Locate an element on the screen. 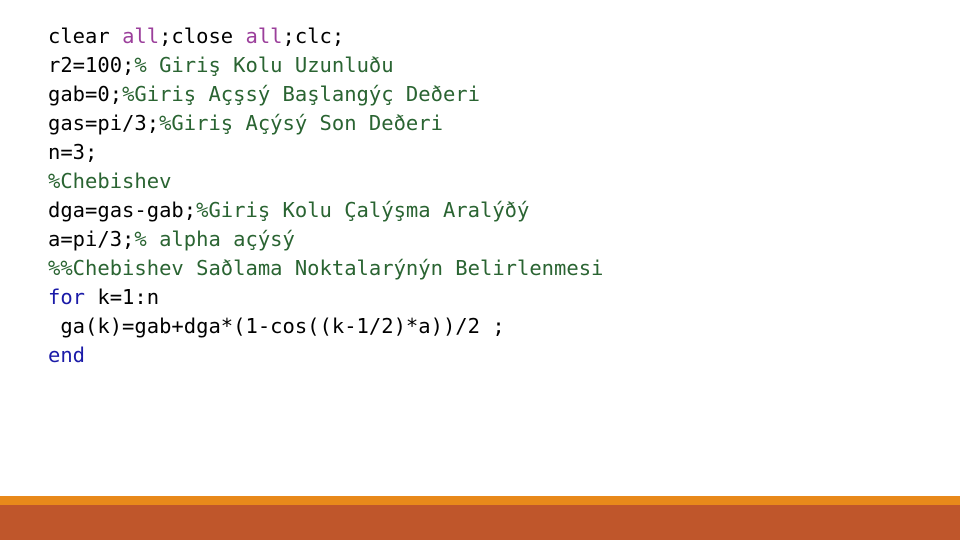 This screenshot has height=540, width=960. code-token-comment: %Giriş Açşsý Başlangýç Deðeri is located at coordinates (301, 94).